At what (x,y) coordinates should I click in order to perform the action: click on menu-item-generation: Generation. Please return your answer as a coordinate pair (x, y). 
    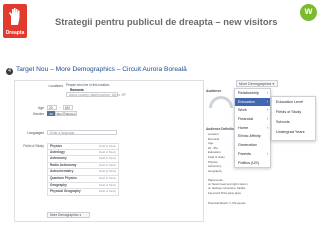
    Looking at the image, I should click on (252, 145).